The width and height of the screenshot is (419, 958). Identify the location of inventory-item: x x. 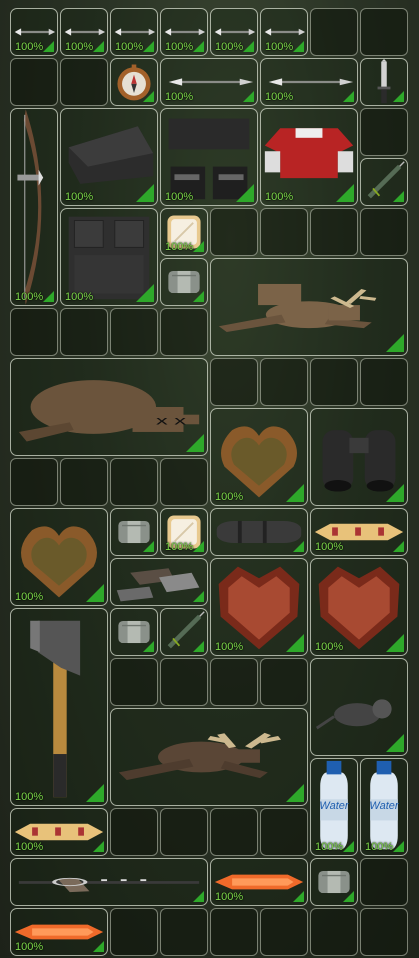
(109, 407).